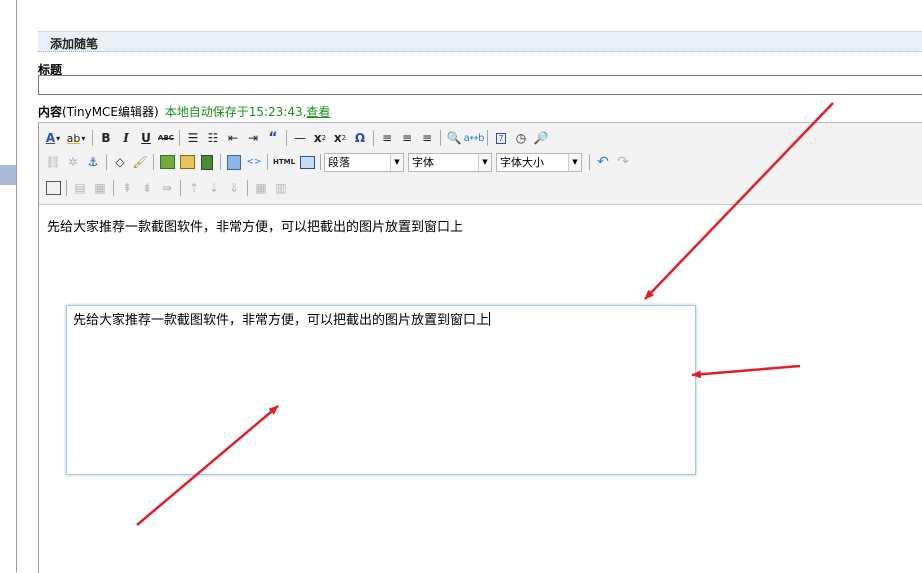  What do you see at coordinates (100, 188) in the screenshot?
I see `cell-props-icon: ▦` at bounding box center [100, 188].